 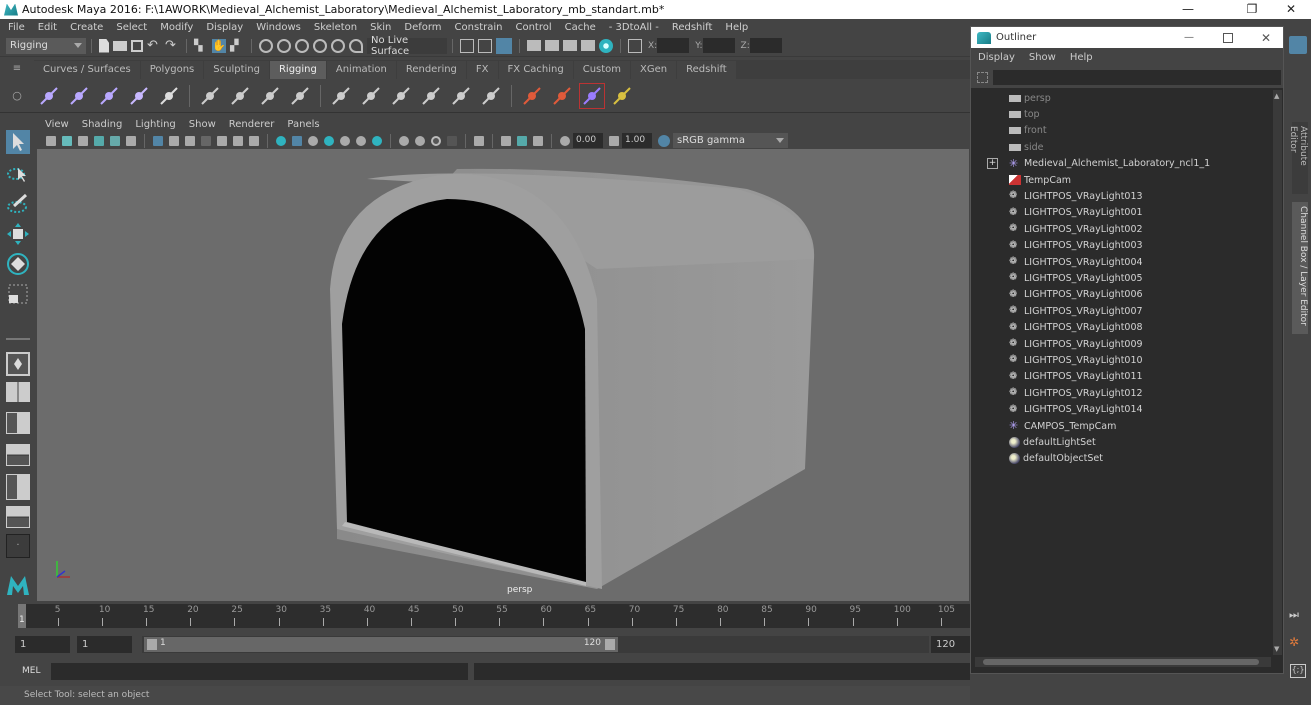 What do you see at coordinates (461, 96) in the screenshot?
I see `aim-constraint-icon` at bounding box center [461, 96].